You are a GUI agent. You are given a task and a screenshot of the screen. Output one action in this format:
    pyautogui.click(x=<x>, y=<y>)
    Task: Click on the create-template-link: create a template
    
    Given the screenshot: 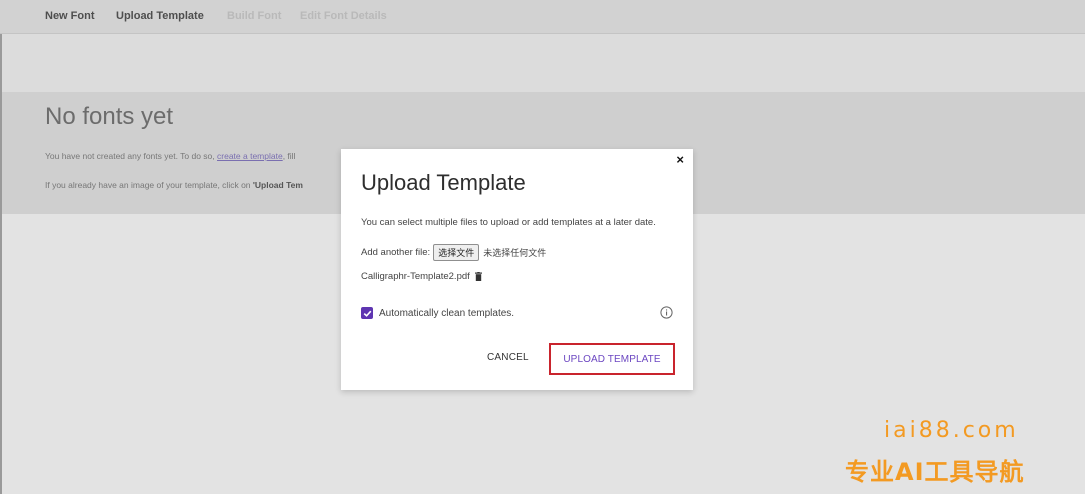 What is the action you would take?
    pyautogui.click(x=250, y=156)
    